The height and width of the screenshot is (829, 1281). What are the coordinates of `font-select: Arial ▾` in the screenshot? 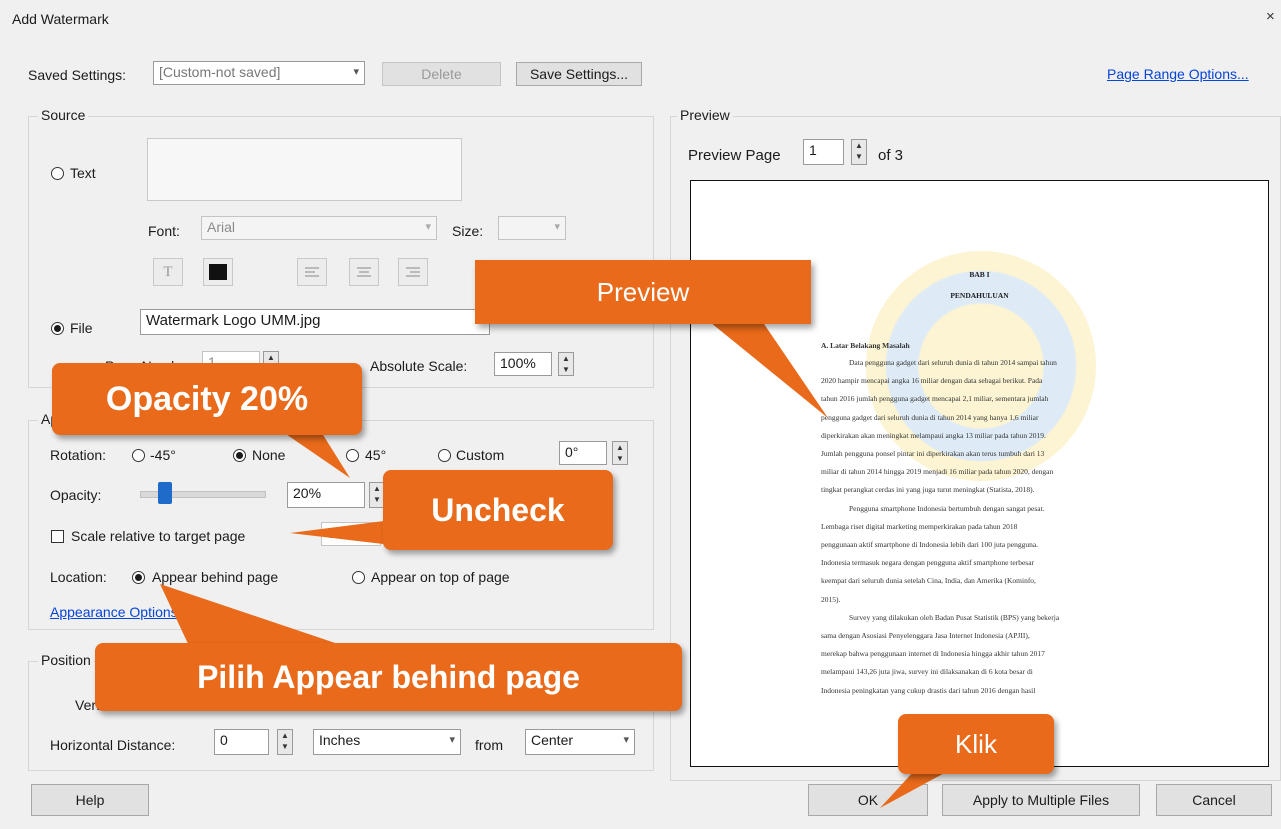 It's located at (319, 228).